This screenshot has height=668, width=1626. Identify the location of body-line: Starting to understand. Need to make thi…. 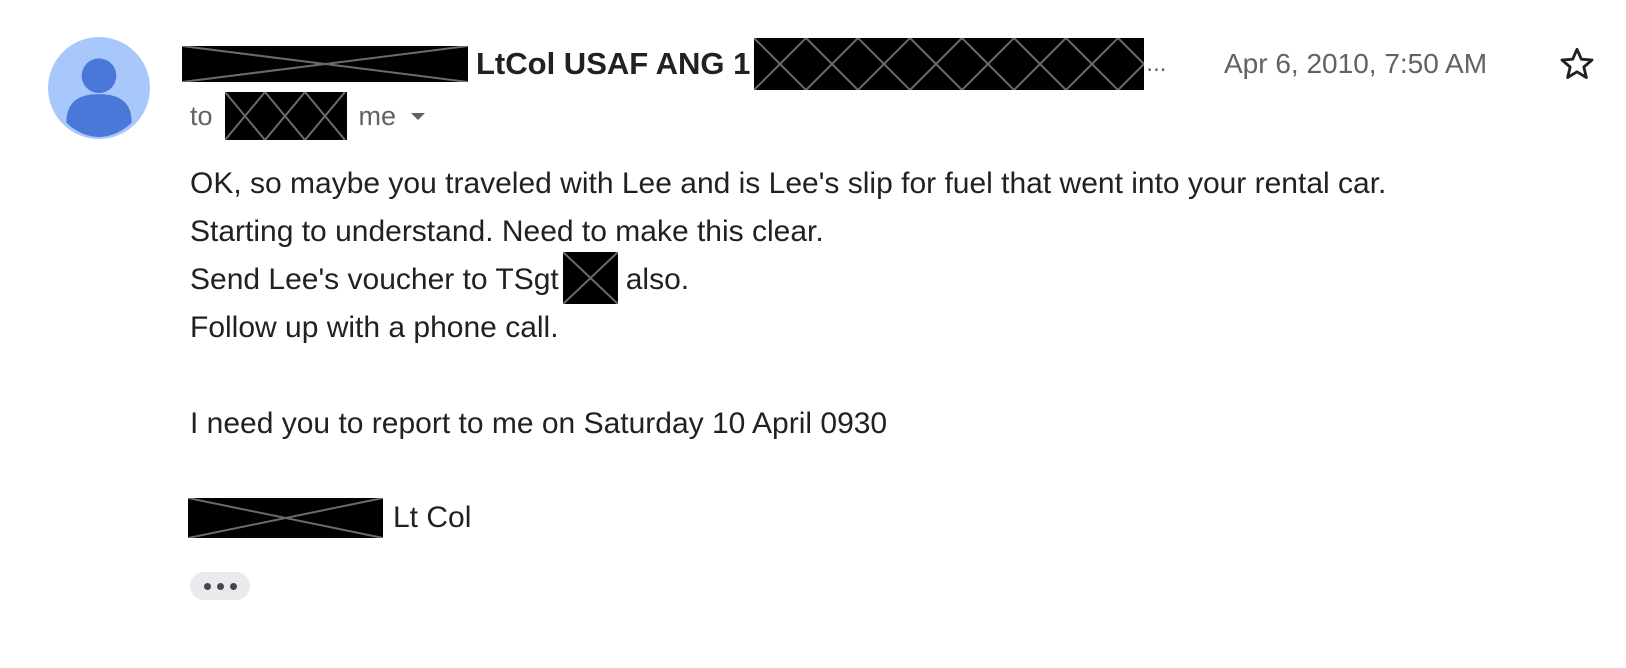
(507, 231).